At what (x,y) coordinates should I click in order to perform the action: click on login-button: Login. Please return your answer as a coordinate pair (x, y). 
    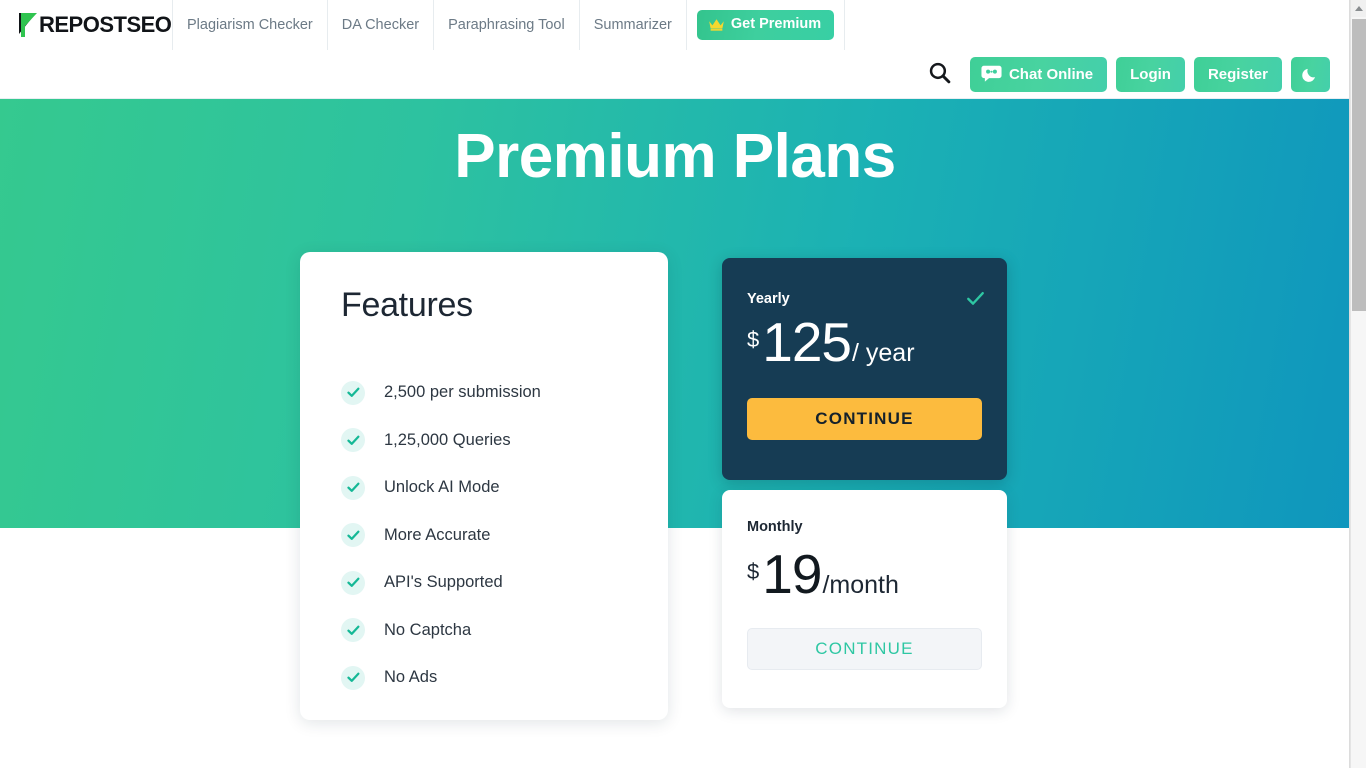
    Looking at the image, I should click on (1150, 74).